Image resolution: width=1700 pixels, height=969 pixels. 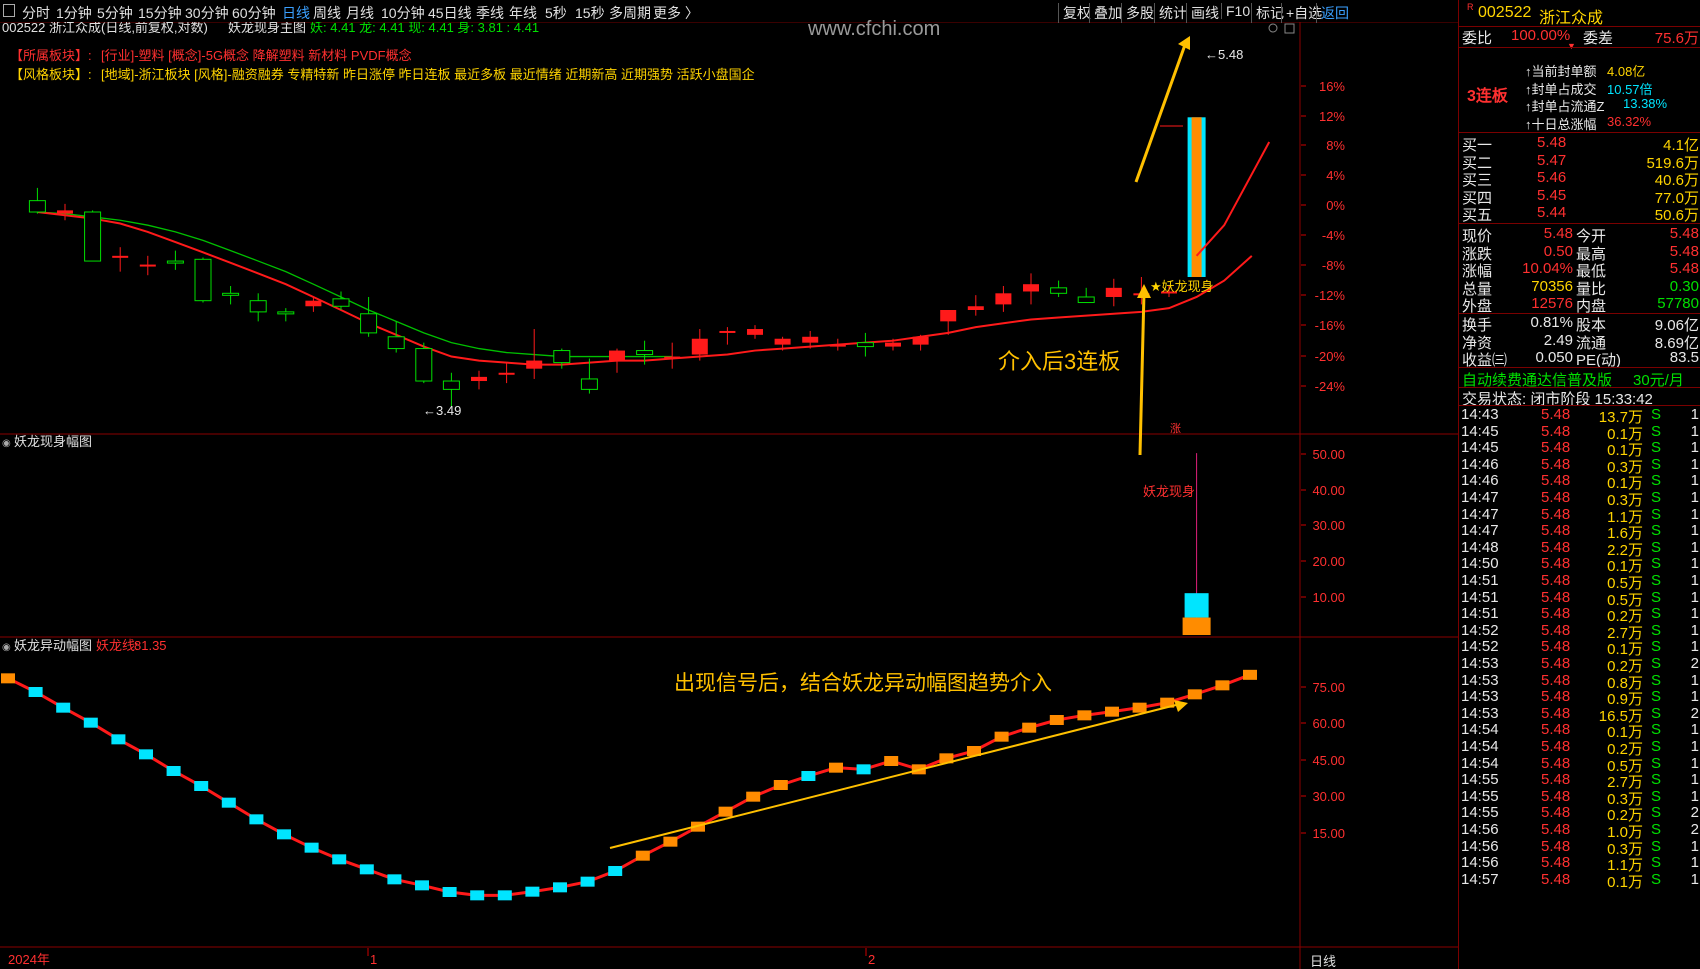 I want to click on buy-order-row: 买五 5.44 50.6万, so click(x=1579, y=214).